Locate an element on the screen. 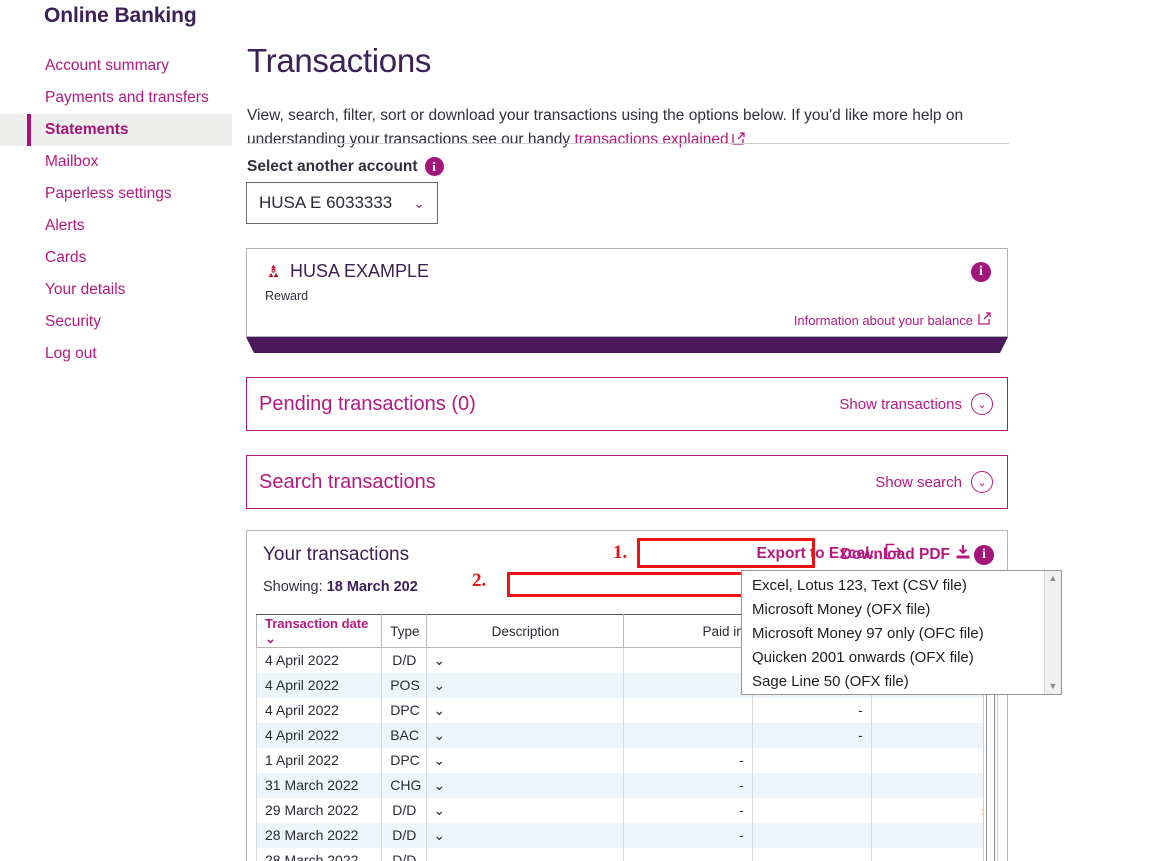 This screenshot has height=861, width=1165. export-dropdown-scrollbar: ▲ ▼ is located at coordinates (1052, 632).